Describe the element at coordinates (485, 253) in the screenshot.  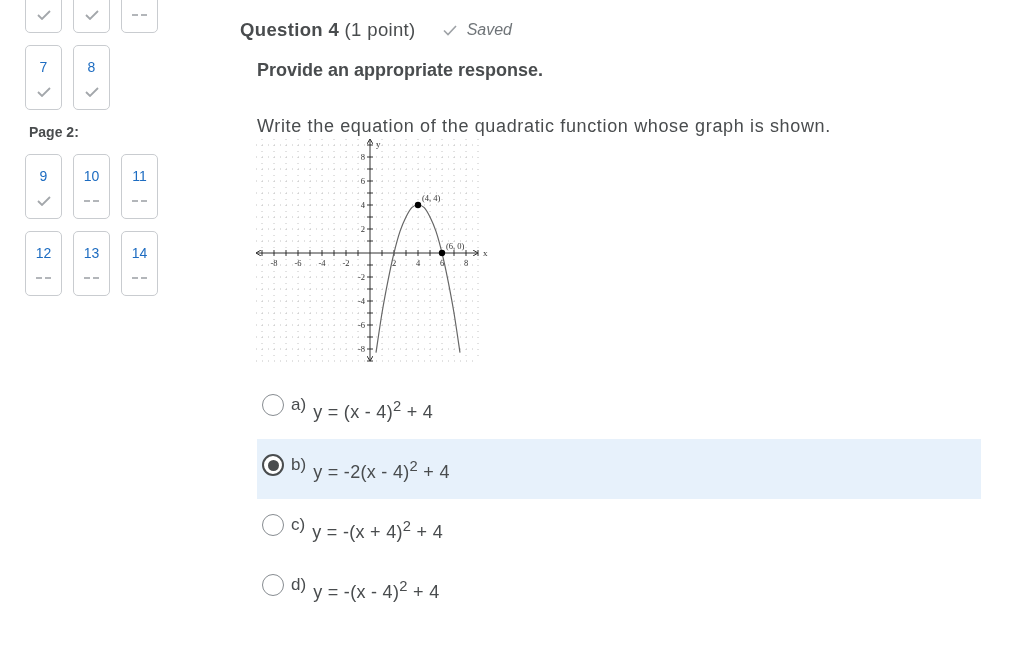
I see `axis-label: x` at that location.